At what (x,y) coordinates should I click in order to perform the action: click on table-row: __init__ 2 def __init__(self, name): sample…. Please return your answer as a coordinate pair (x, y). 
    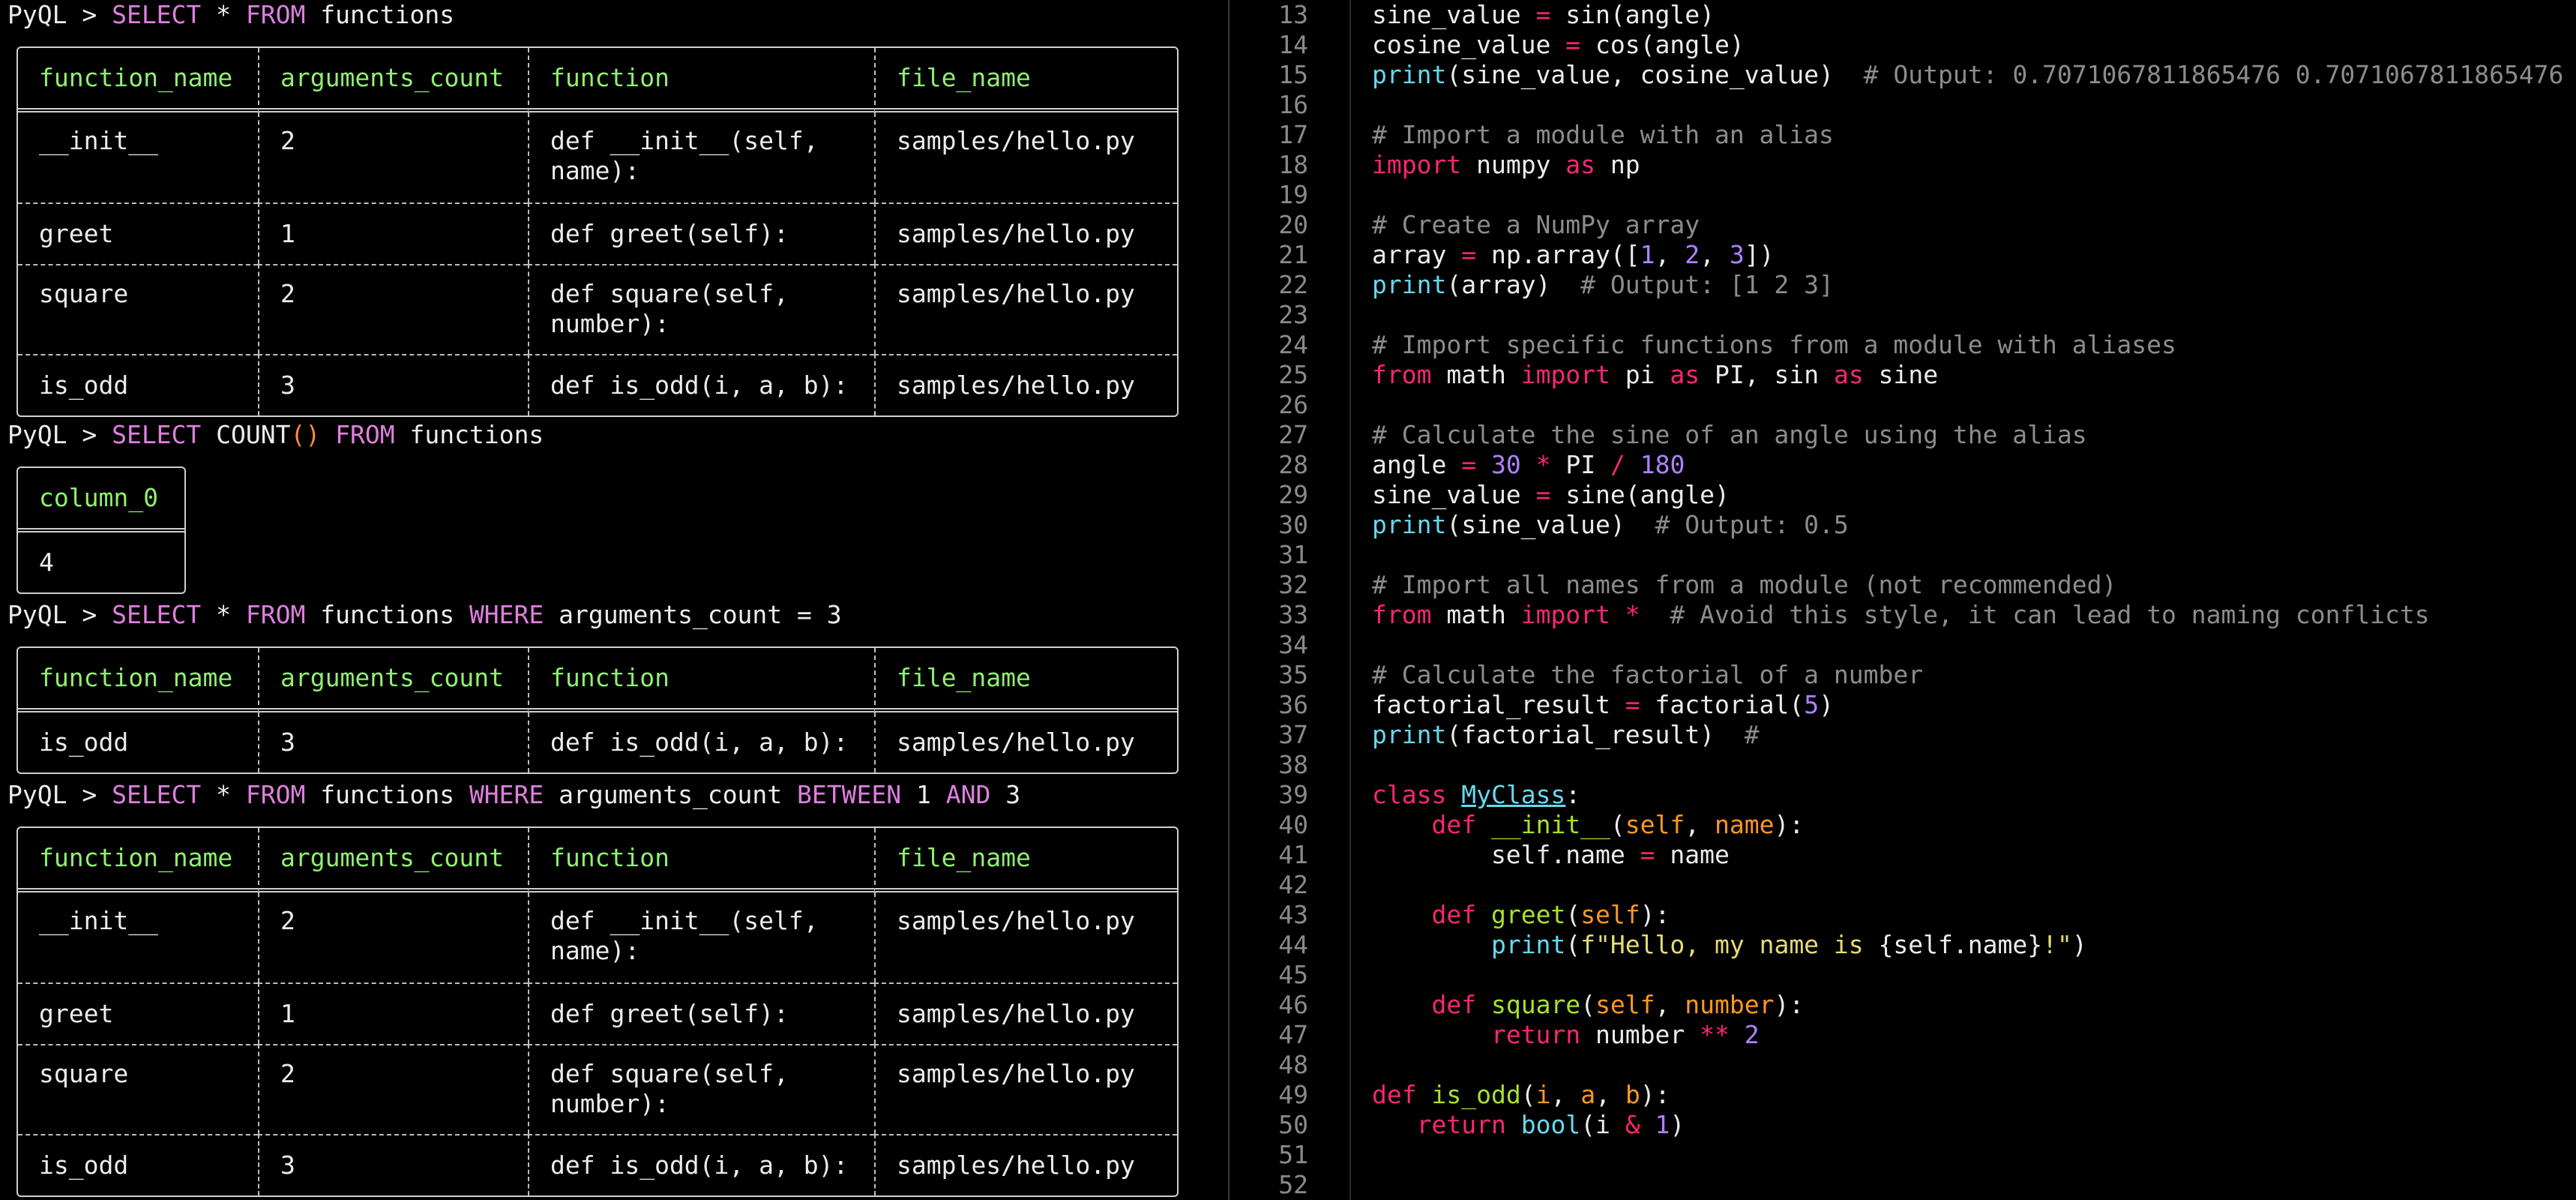
    Looking at the image, I should click on (597, 937).